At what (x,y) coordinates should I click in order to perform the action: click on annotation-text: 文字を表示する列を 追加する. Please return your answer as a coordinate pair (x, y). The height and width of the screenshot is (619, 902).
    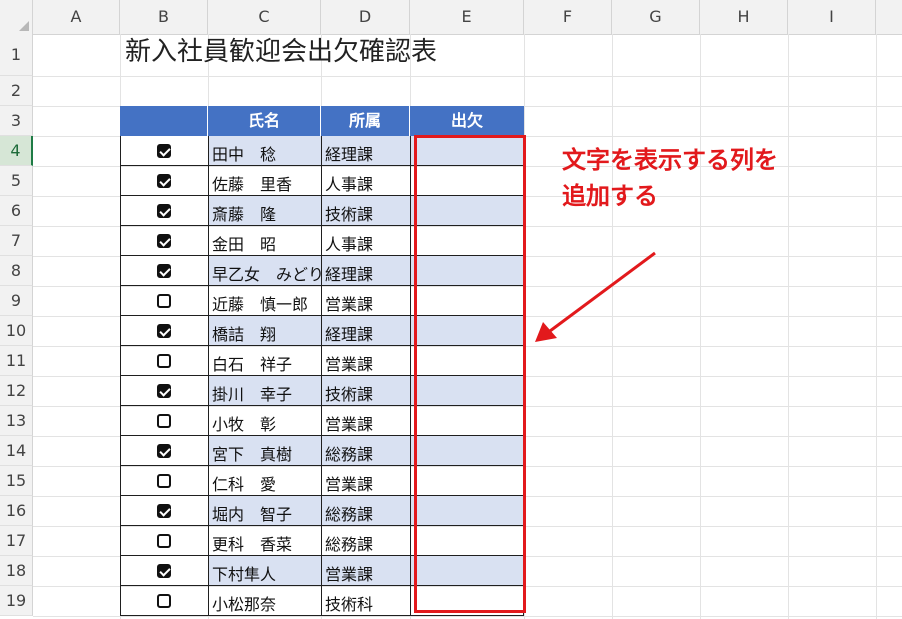
    Looking at the image, I should click on (670, 178).